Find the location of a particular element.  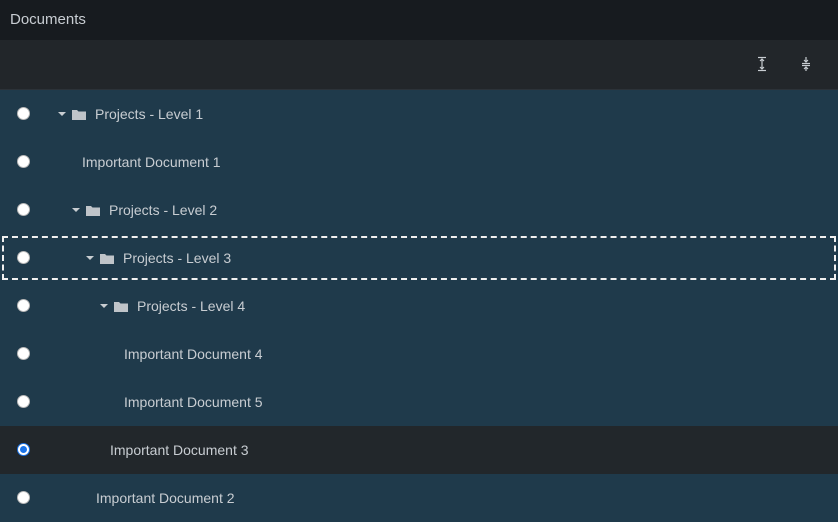

expand-all-button is located at coordinates (762, 64).